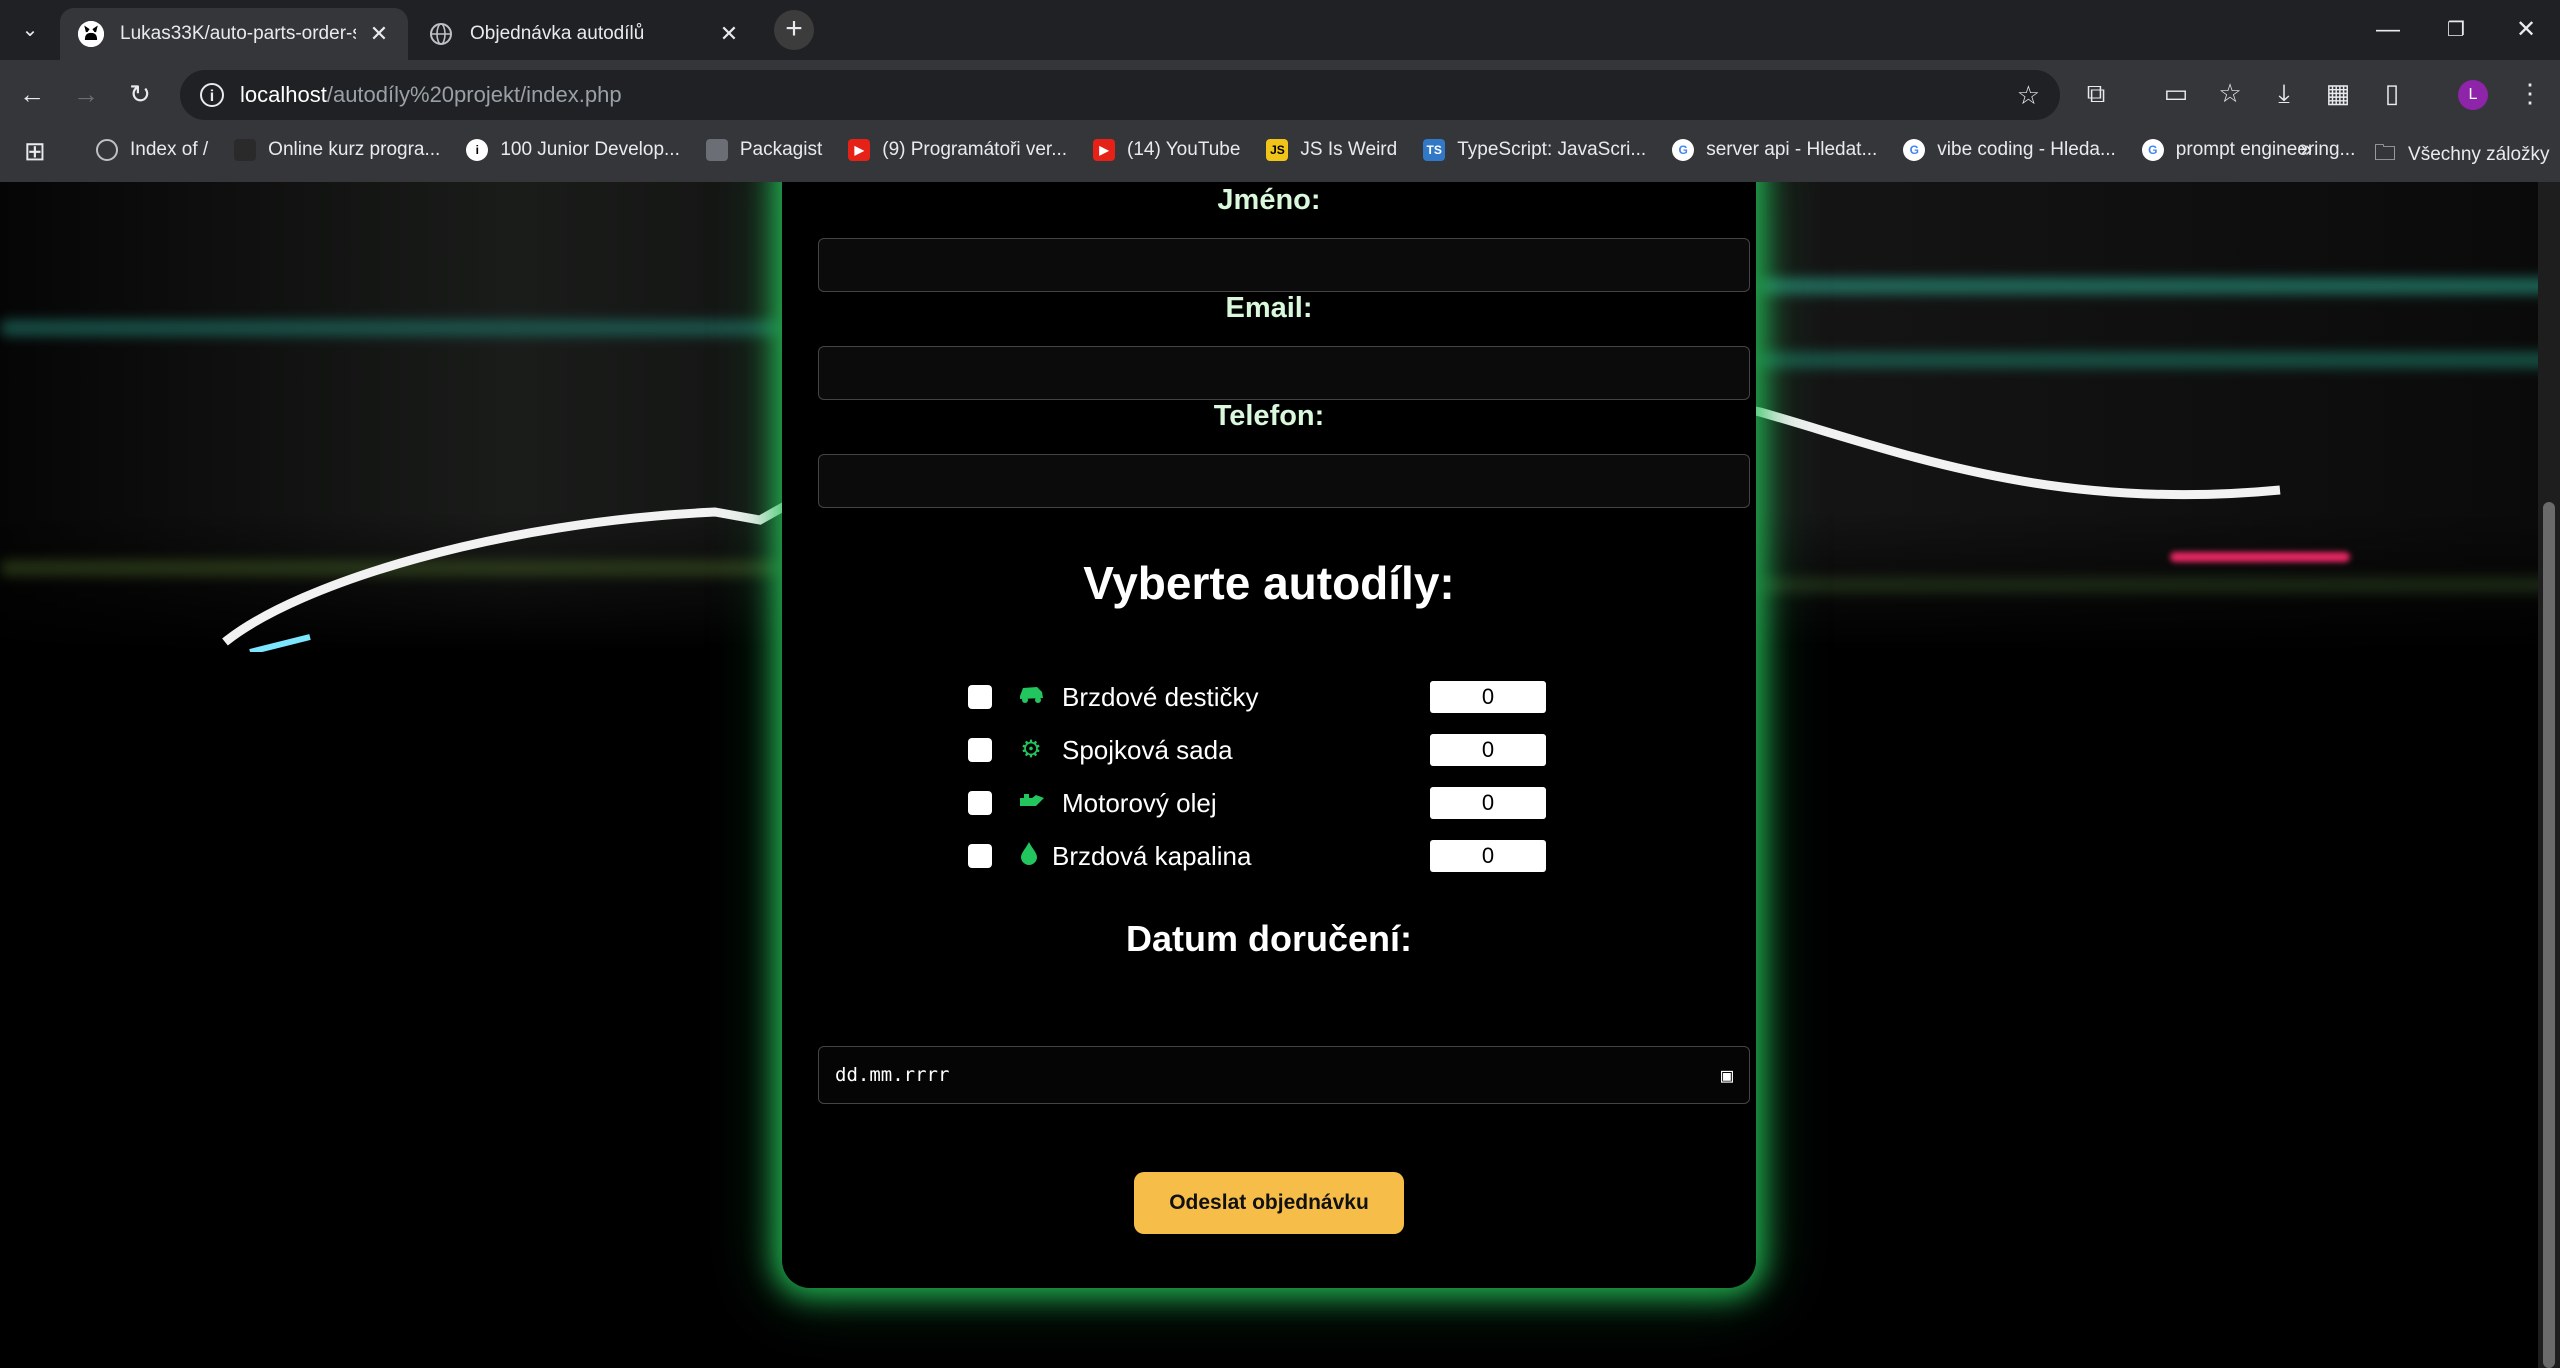 The height and width of the screenshot is (1368, 2560). I want to click on part-row: ⚙ Spojková sada 0, so click(1268, 750).